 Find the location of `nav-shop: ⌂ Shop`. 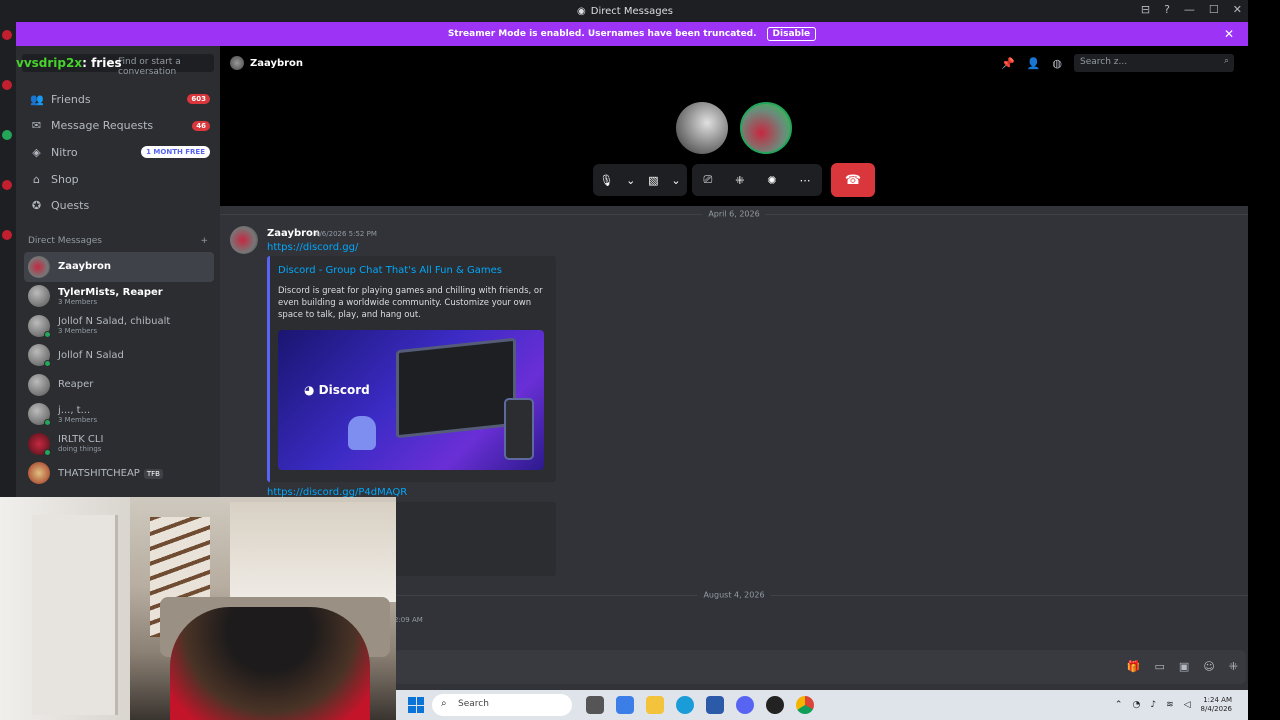

nav-shop: ⌂ Shop is located at coordinates (119, 179).